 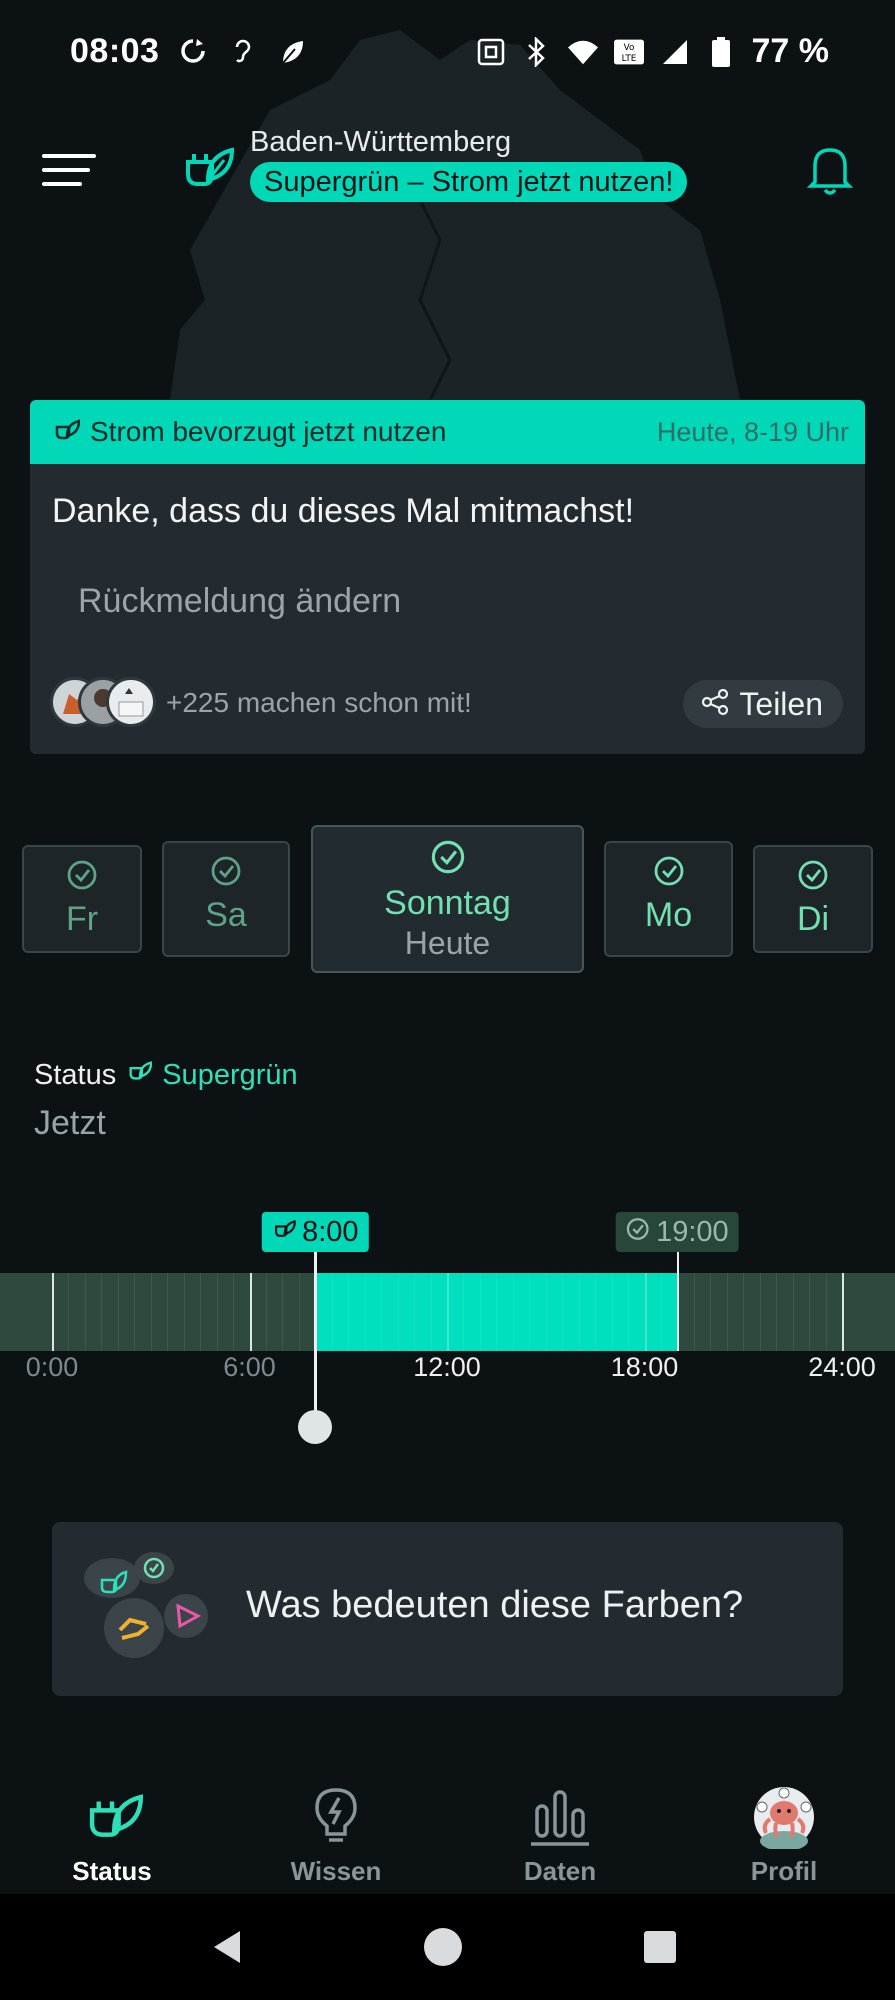 I want to click on day-tuesday: Di, so click(x=813, y=899).